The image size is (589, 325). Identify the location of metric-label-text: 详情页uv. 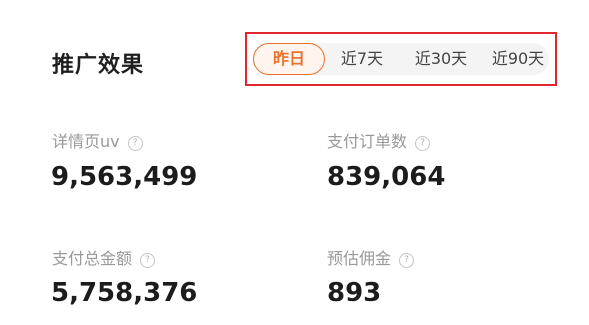
(86, 141).